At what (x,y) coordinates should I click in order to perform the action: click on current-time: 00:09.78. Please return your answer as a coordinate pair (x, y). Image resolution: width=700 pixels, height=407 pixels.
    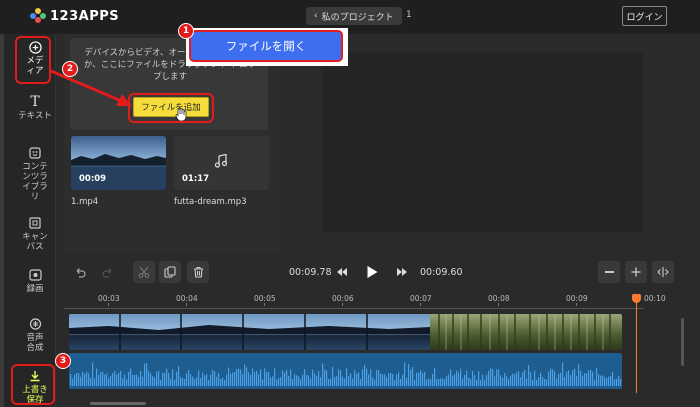
    Looking at the image, I should click on (310, 272).